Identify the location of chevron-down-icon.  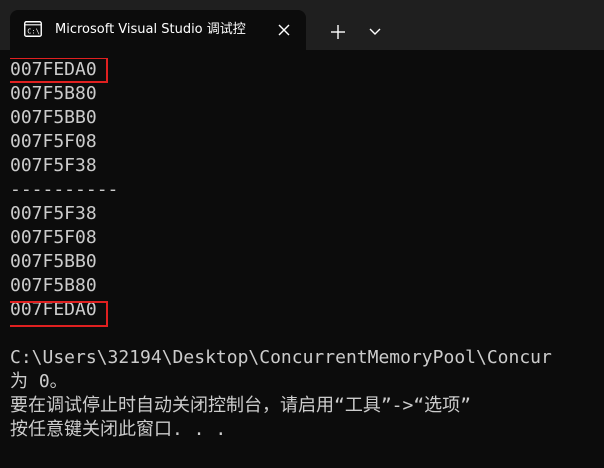
(375, 32).